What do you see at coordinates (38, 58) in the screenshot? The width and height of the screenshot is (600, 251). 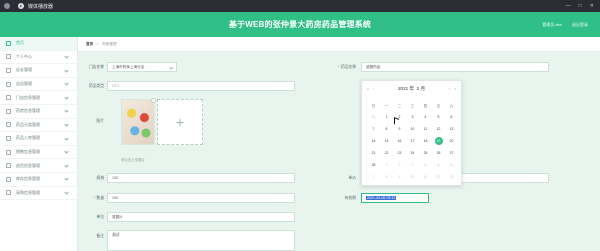 I see `sidebar-item: 个人中心` at bounding box center [38, 58].